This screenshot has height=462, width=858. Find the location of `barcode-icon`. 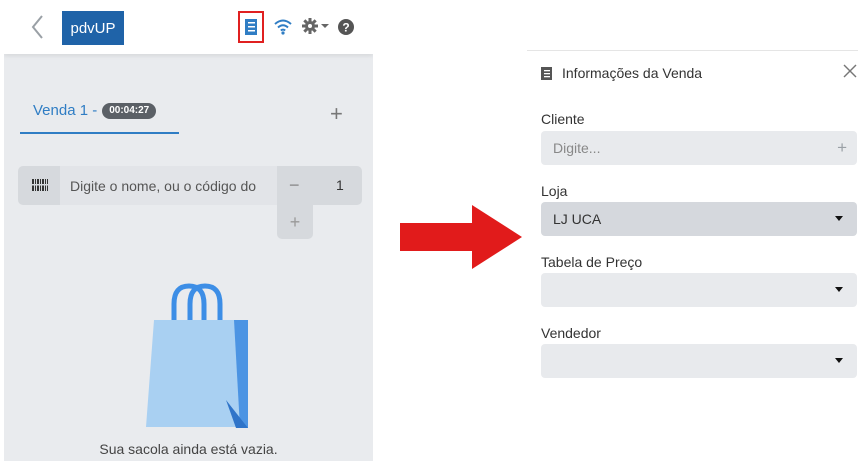

barcode-icon is located at coordinates (40, 185).